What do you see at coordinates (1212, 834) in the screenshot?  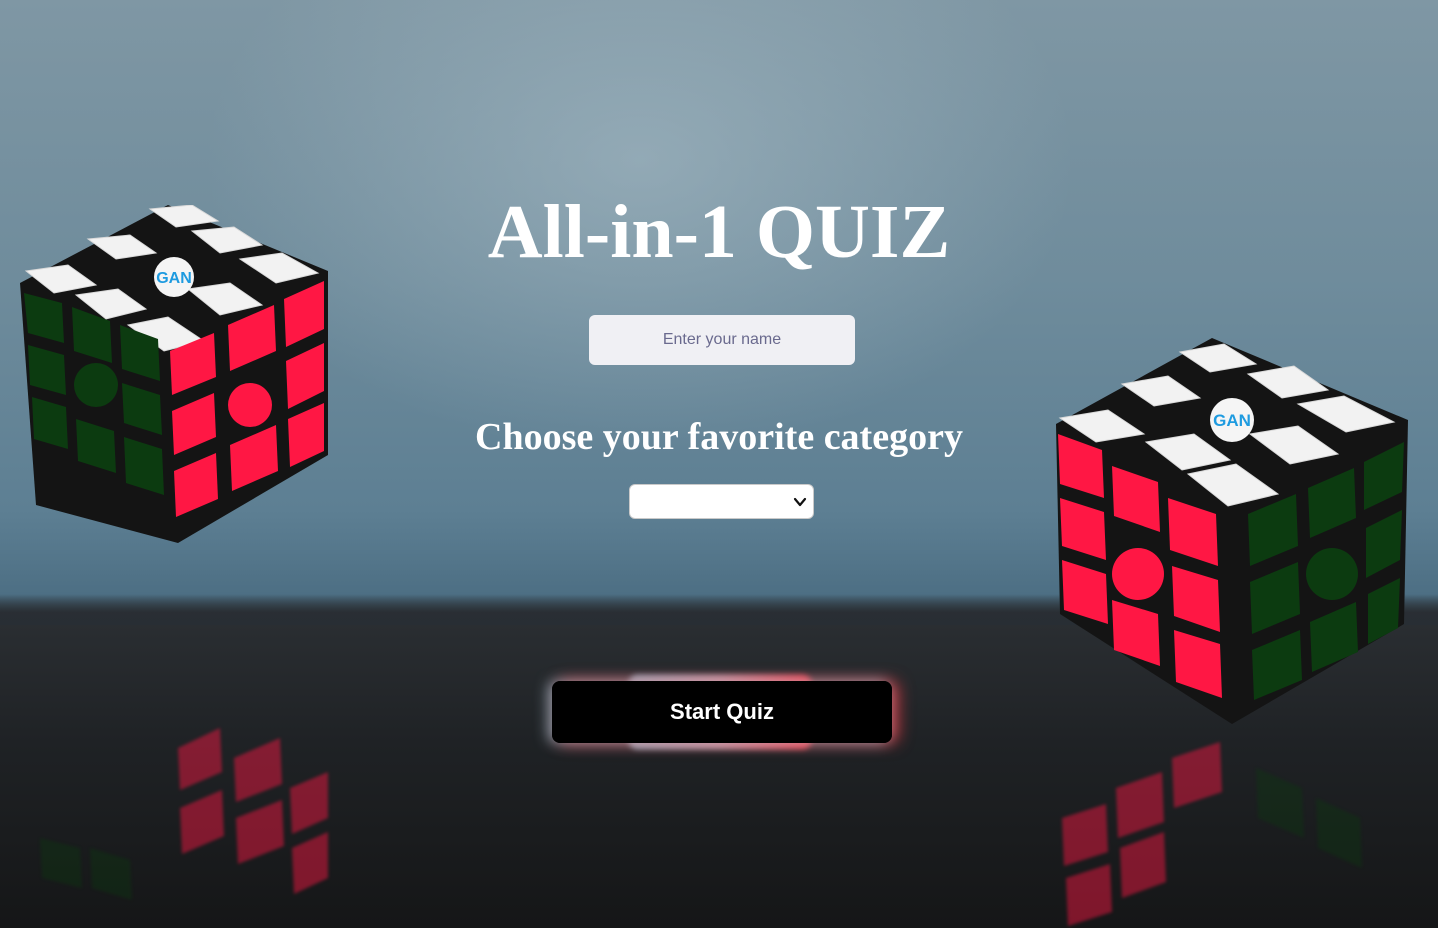 I see `cube-reflection-right` at bounding box center [1212, 834].